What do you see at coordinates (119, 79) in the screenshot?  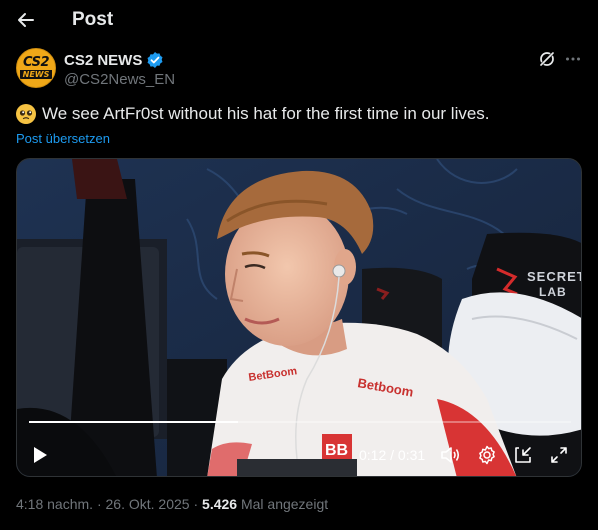 I see `author-handle: @CS2News_EN` at bounding box center [119, 79].